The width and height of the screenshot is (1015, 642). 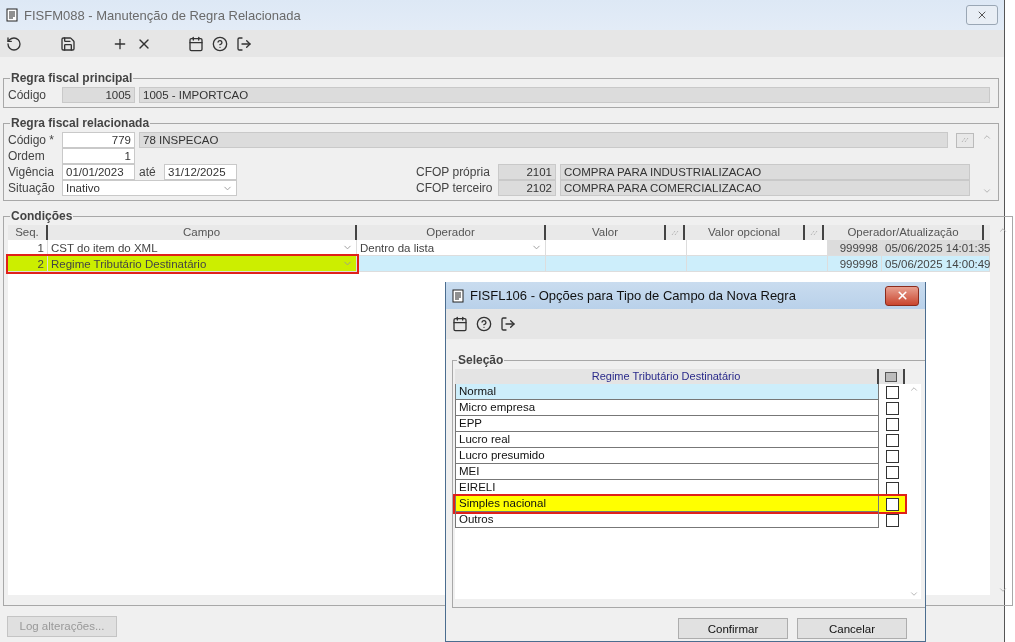 I want to click on table-row: 2 Regime Tributário Destinatário 999998 05/06/2025 14:00:49, so click(x=499, y=264).